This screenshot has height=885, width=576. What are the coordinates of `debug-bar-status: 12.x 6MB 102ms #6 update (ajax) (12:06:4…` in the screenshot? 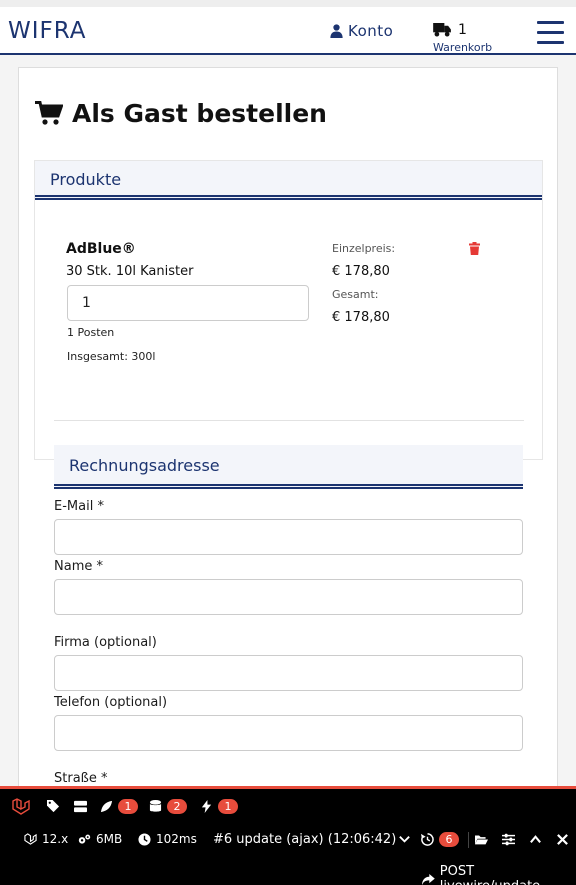 It's located at (288, 840).